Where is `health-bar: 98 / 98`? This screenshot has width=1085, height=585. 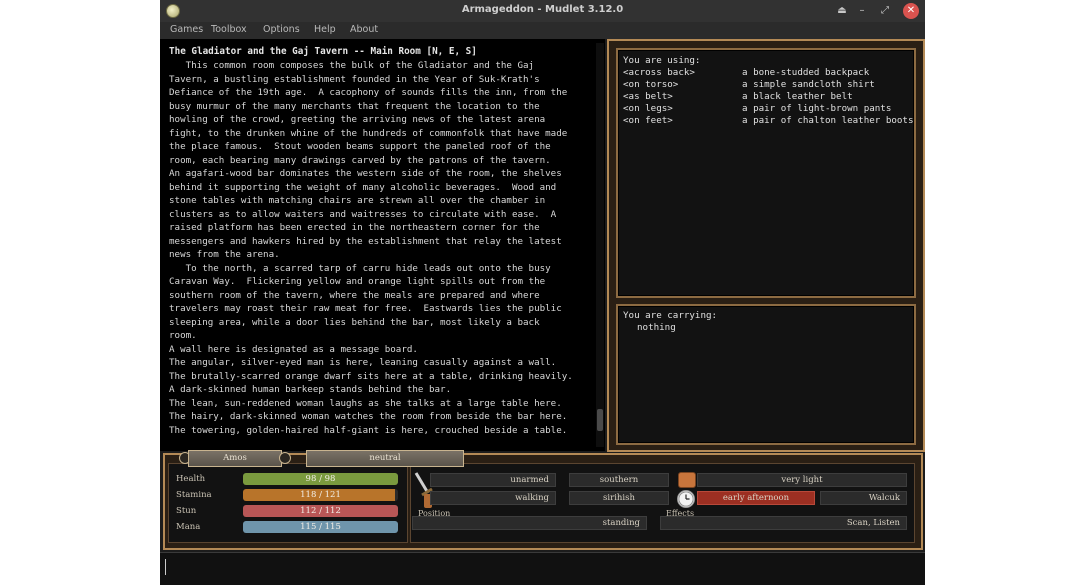
health-bar: 98 / 98 is located at coordinates (320, 479).